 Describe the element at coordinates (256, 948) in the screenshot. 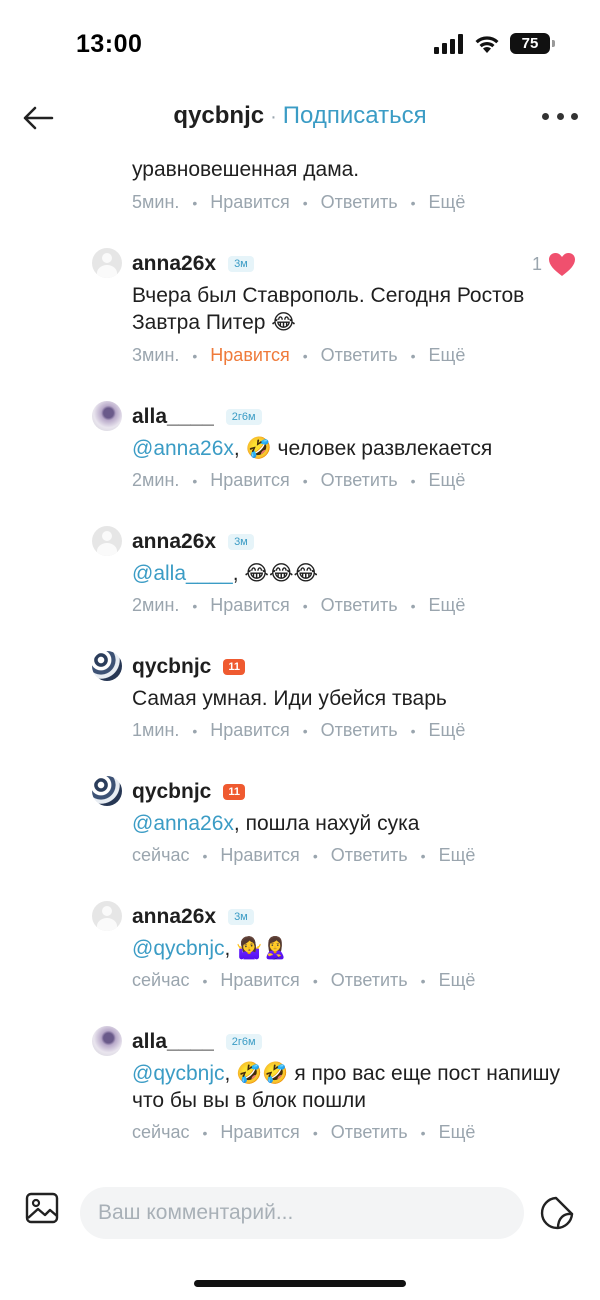

I see `comment-body: , 🤷‍♀️🙎‍♀️` at that location.